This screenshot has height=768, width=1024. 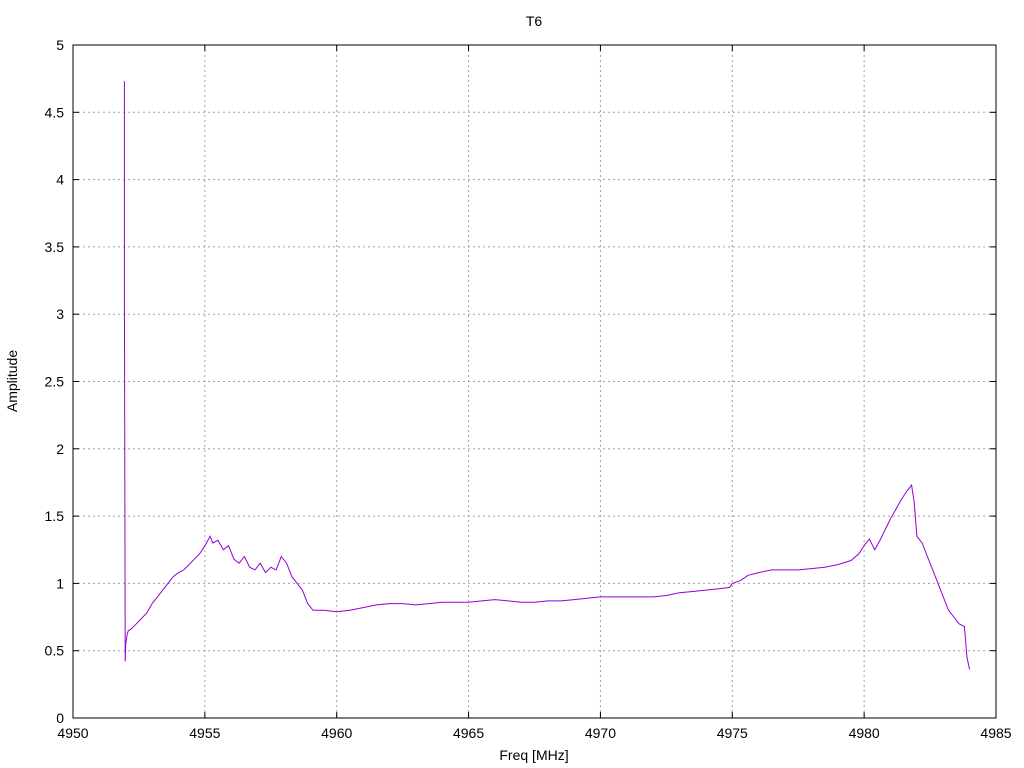 I want to click on x-axis-label: Freq [MHz], so click(x=533, y=755).